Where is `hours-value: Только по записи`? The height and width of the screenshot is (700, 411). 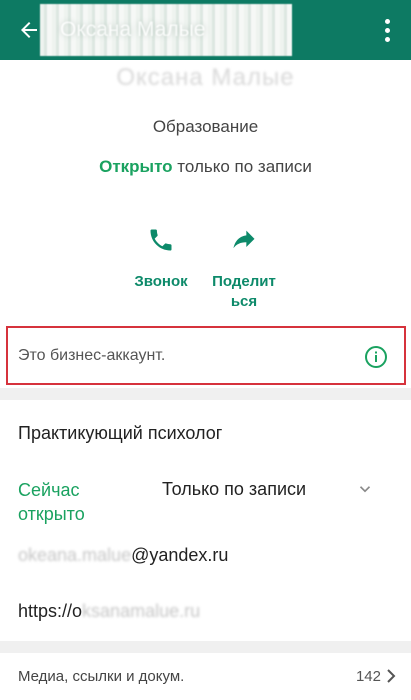 hours-value: Только по записи is located at coordinates (234, 489).